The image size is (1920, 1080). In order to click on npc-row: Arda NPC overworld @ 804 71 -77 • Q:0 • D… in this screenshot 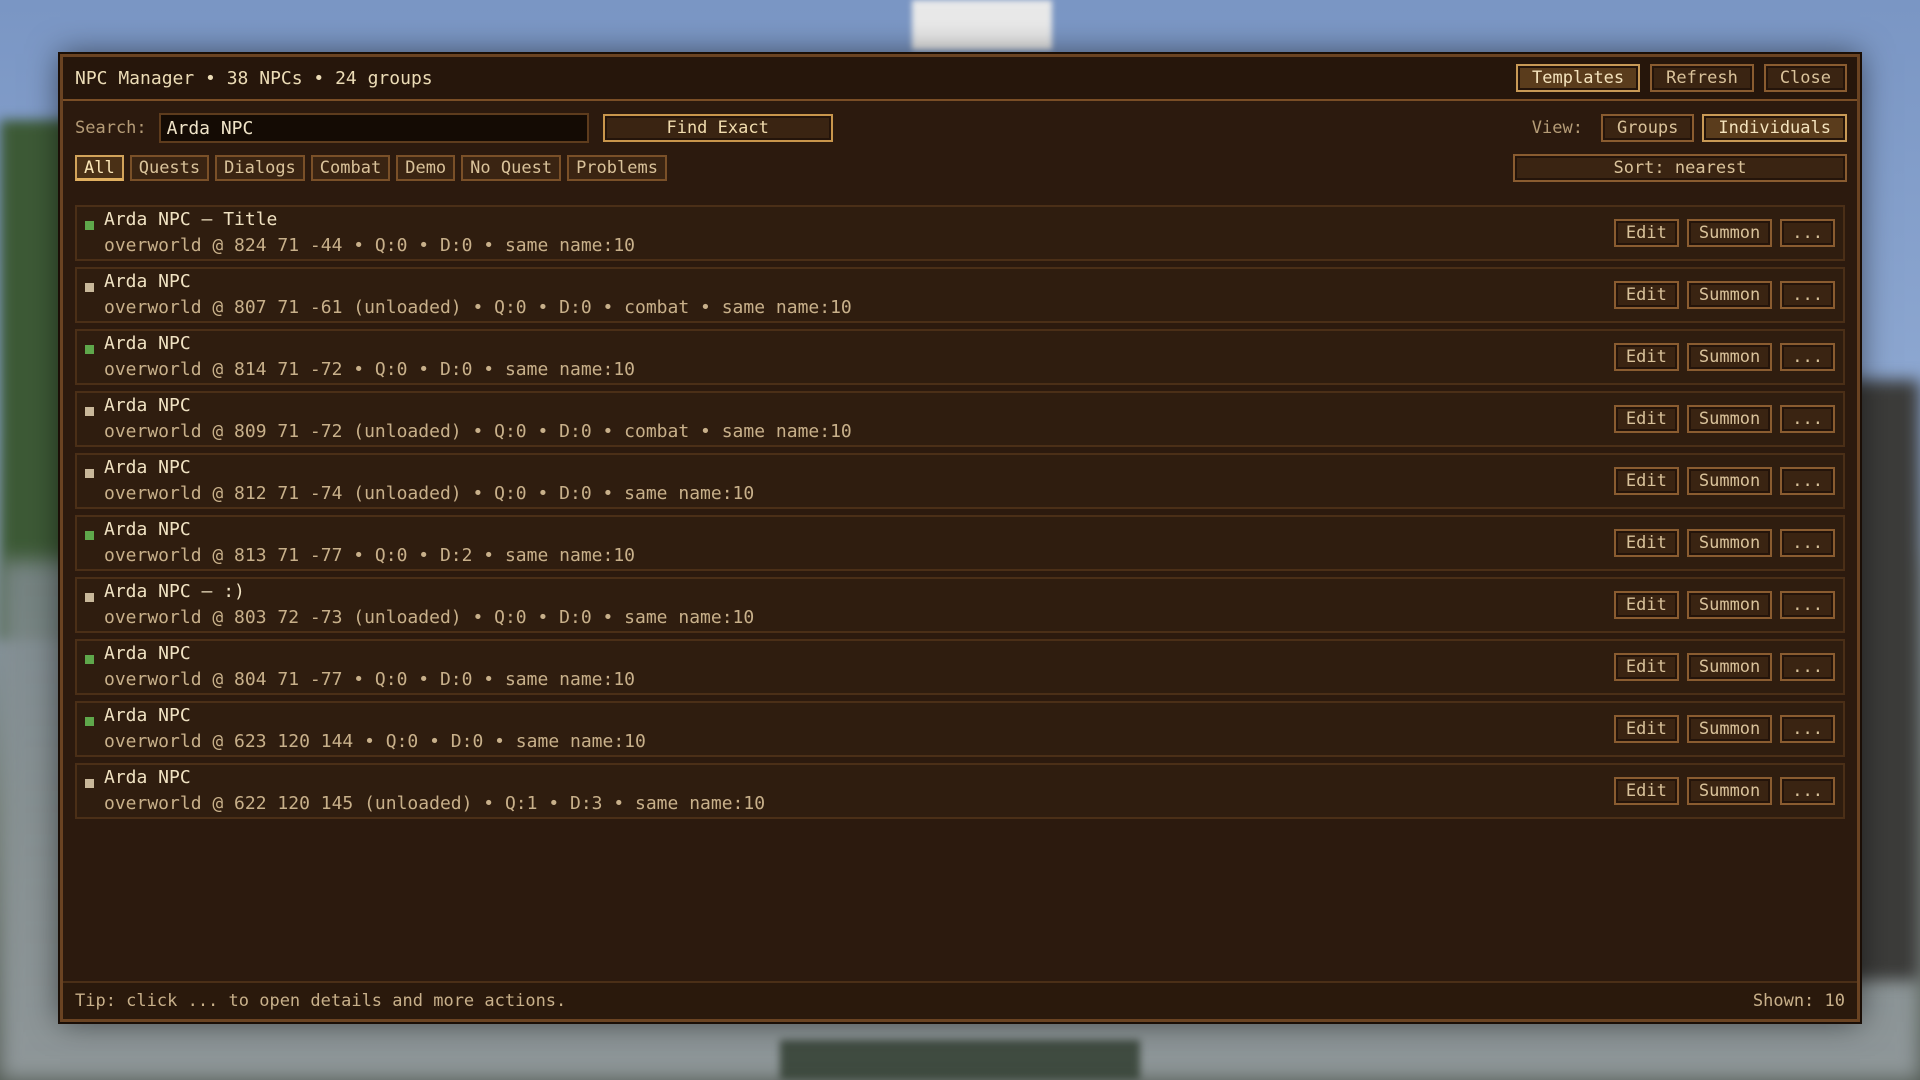, I will do `click(960, 667)`.